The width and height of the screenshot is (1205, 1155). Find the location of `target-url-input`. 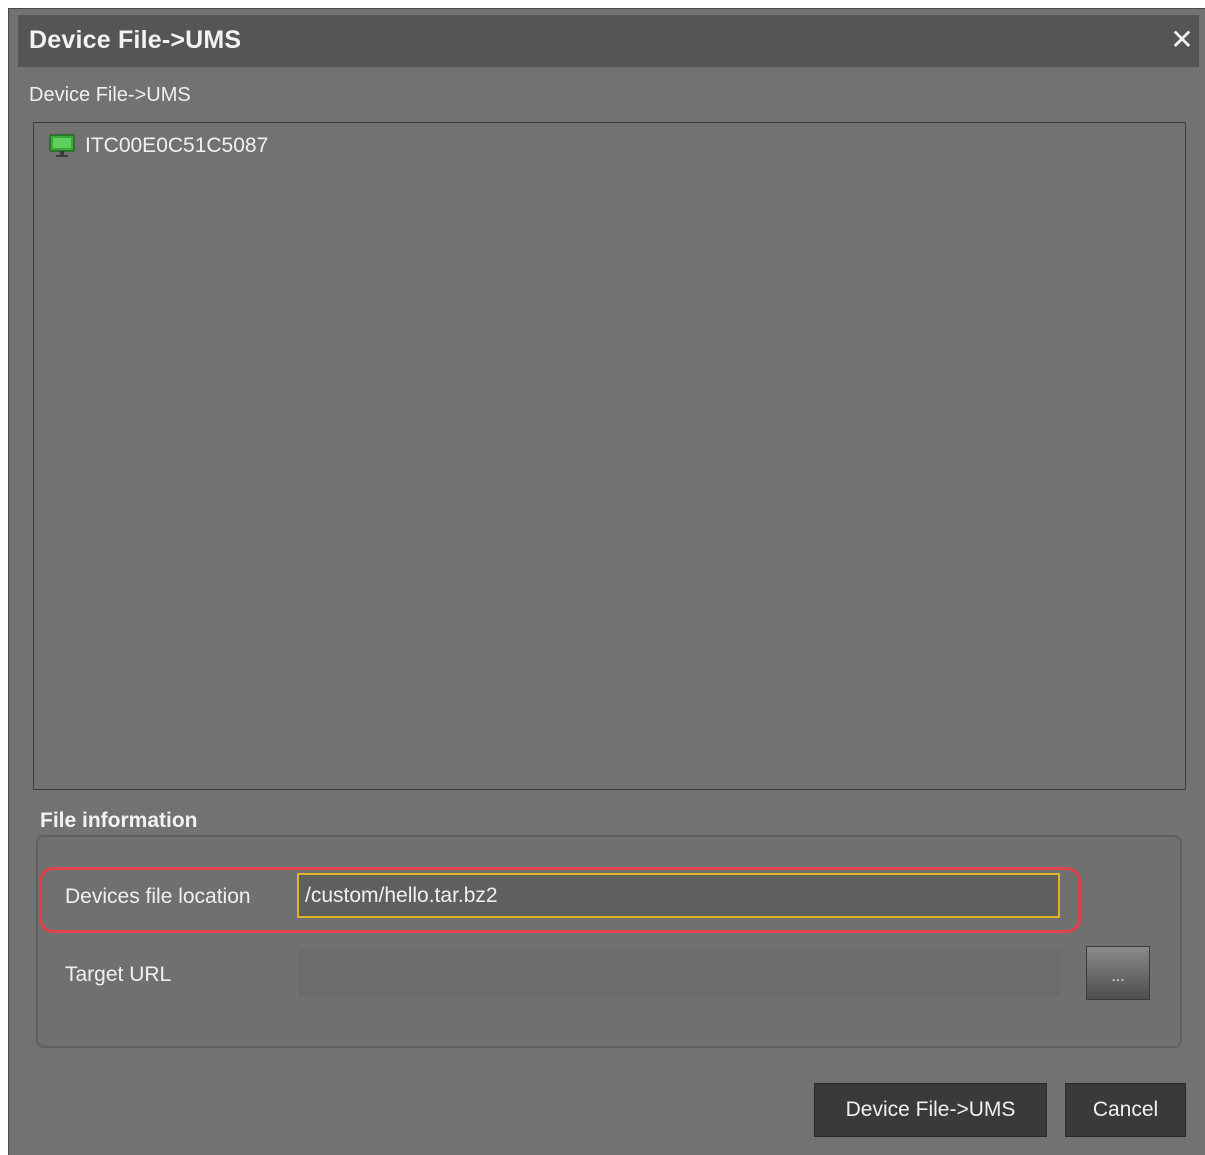

target-url-input is located at coordinates (679, 973).